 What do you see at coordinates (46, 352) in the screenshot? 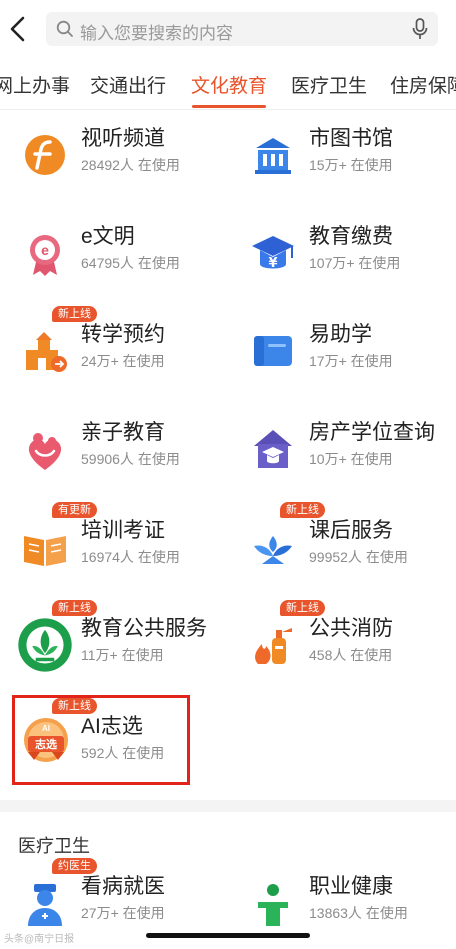
I see `school-transfer-icon` at bounding box center [46, 352].